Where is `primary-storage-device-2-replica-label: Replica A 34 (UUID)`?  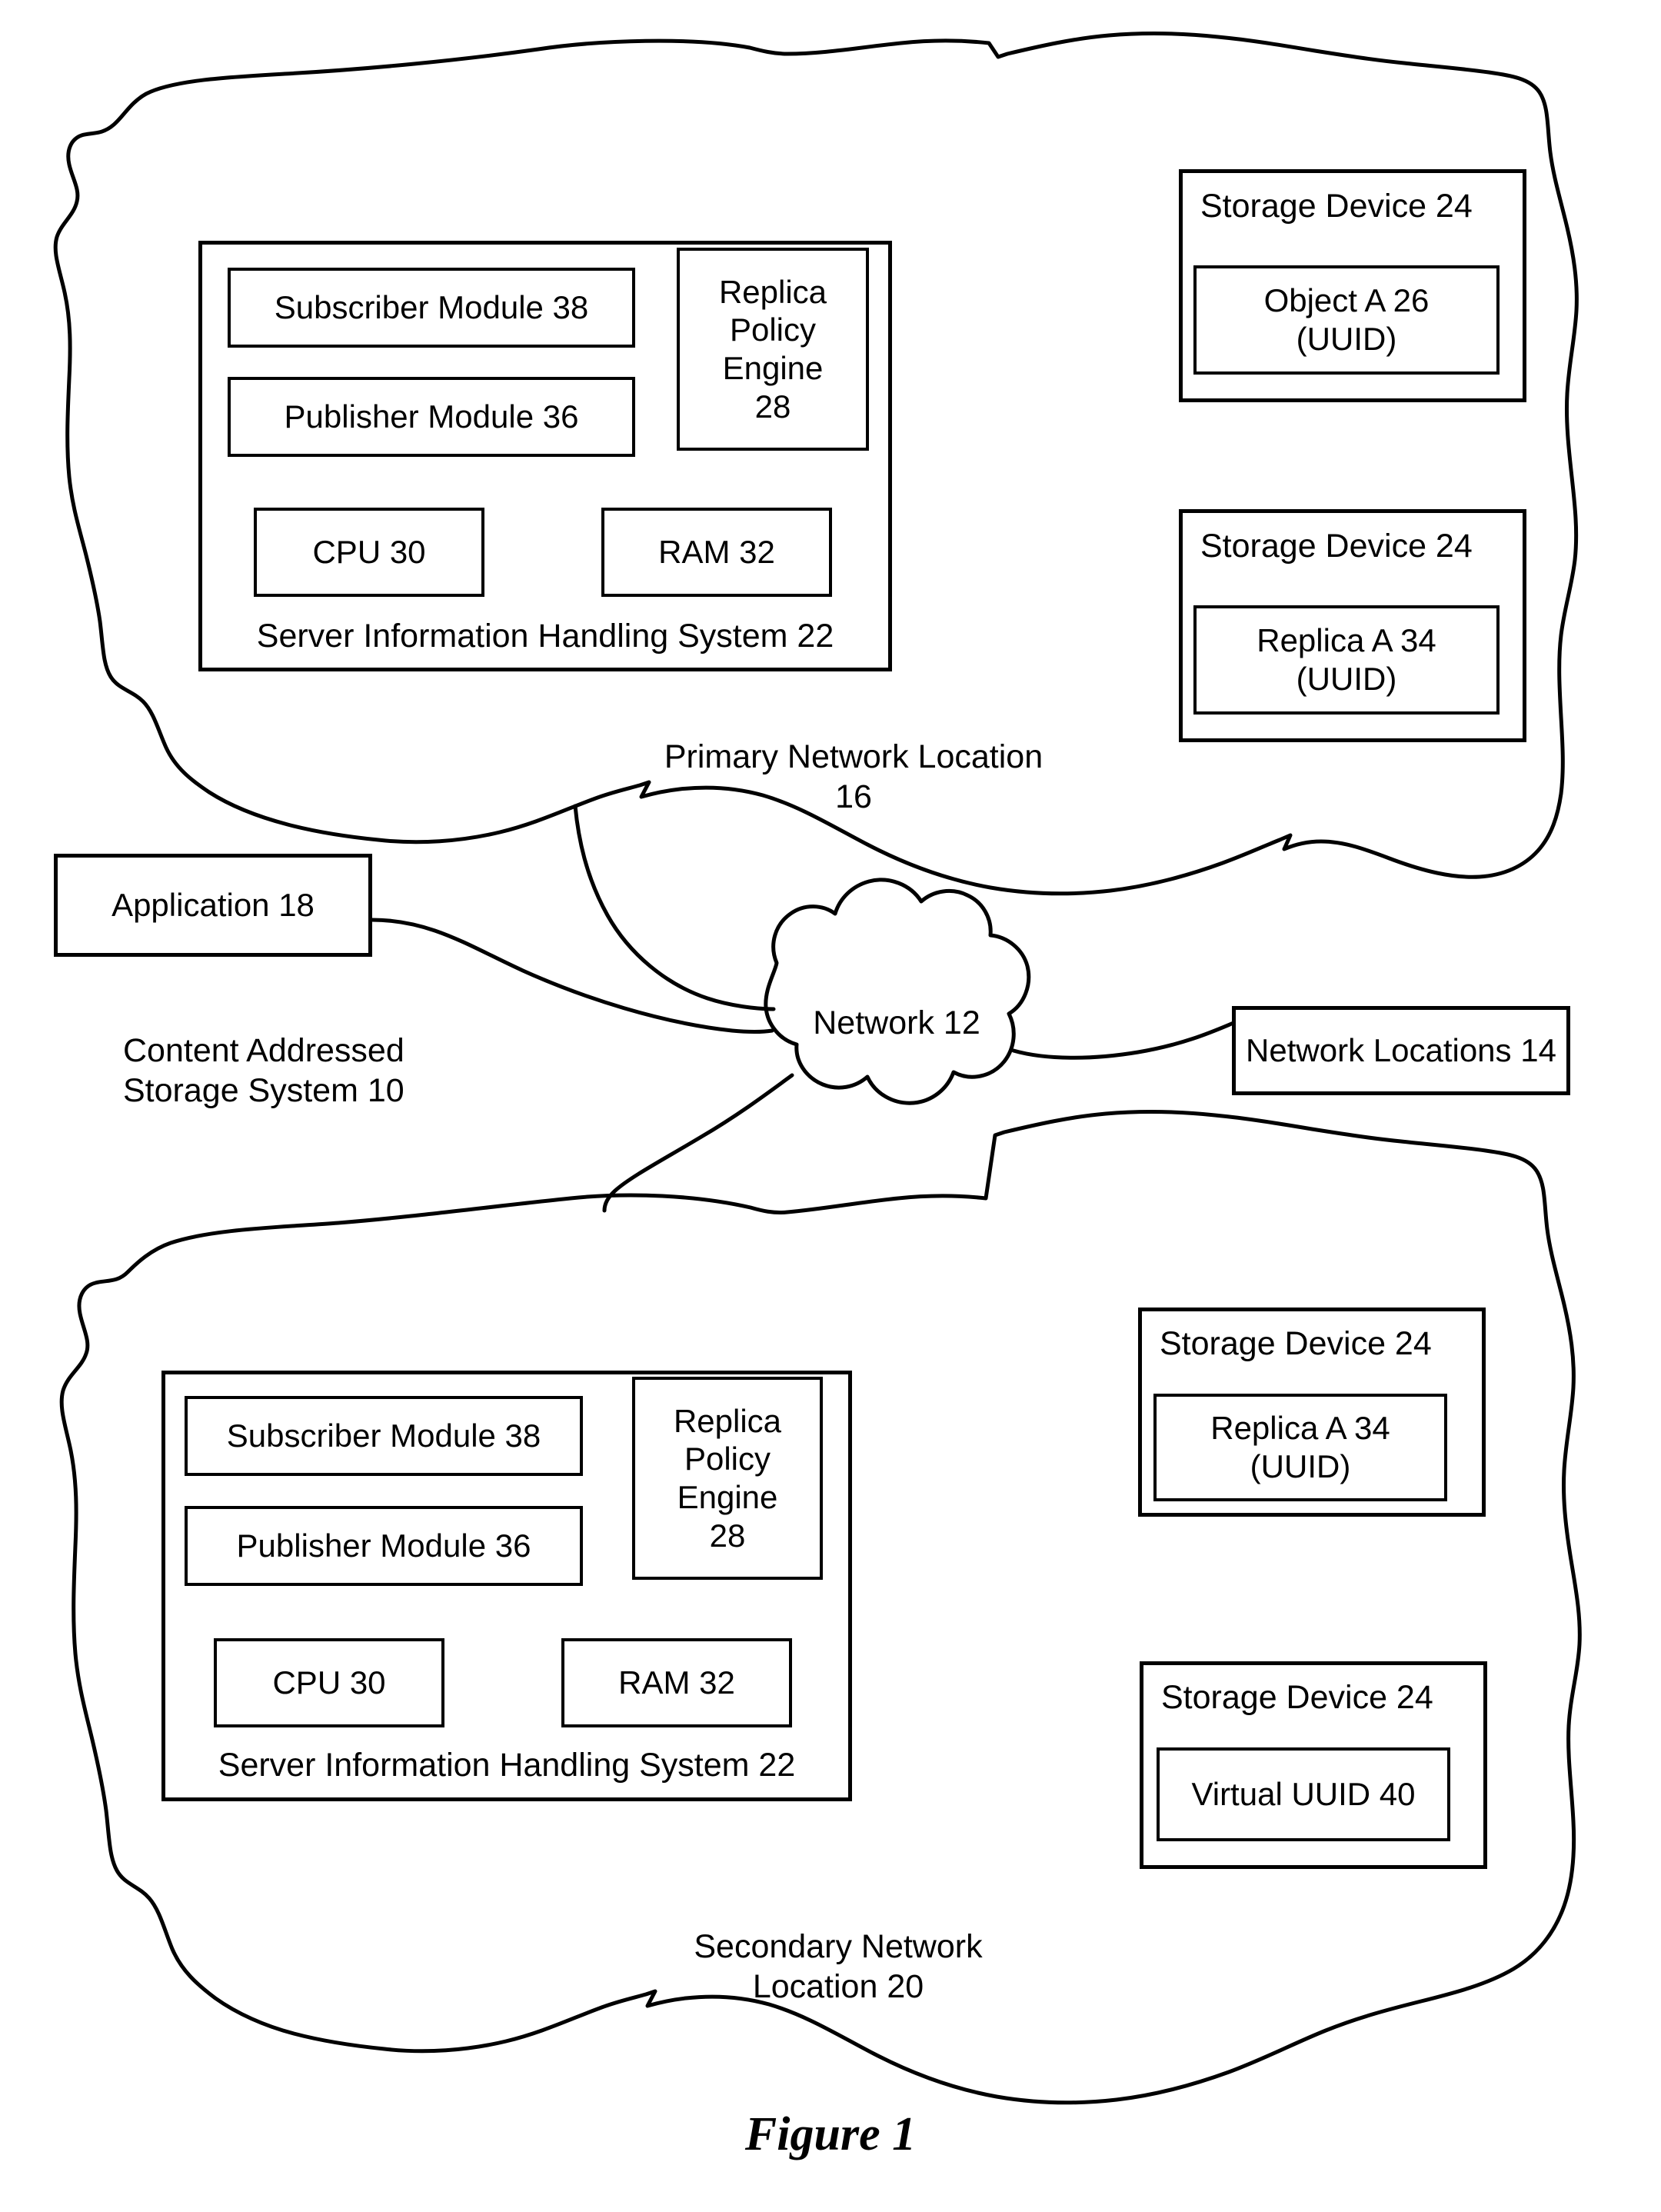
primary-storage-device-2-replica-label: Replica A 34 (UUID) is located at coordinates (1346, 659).